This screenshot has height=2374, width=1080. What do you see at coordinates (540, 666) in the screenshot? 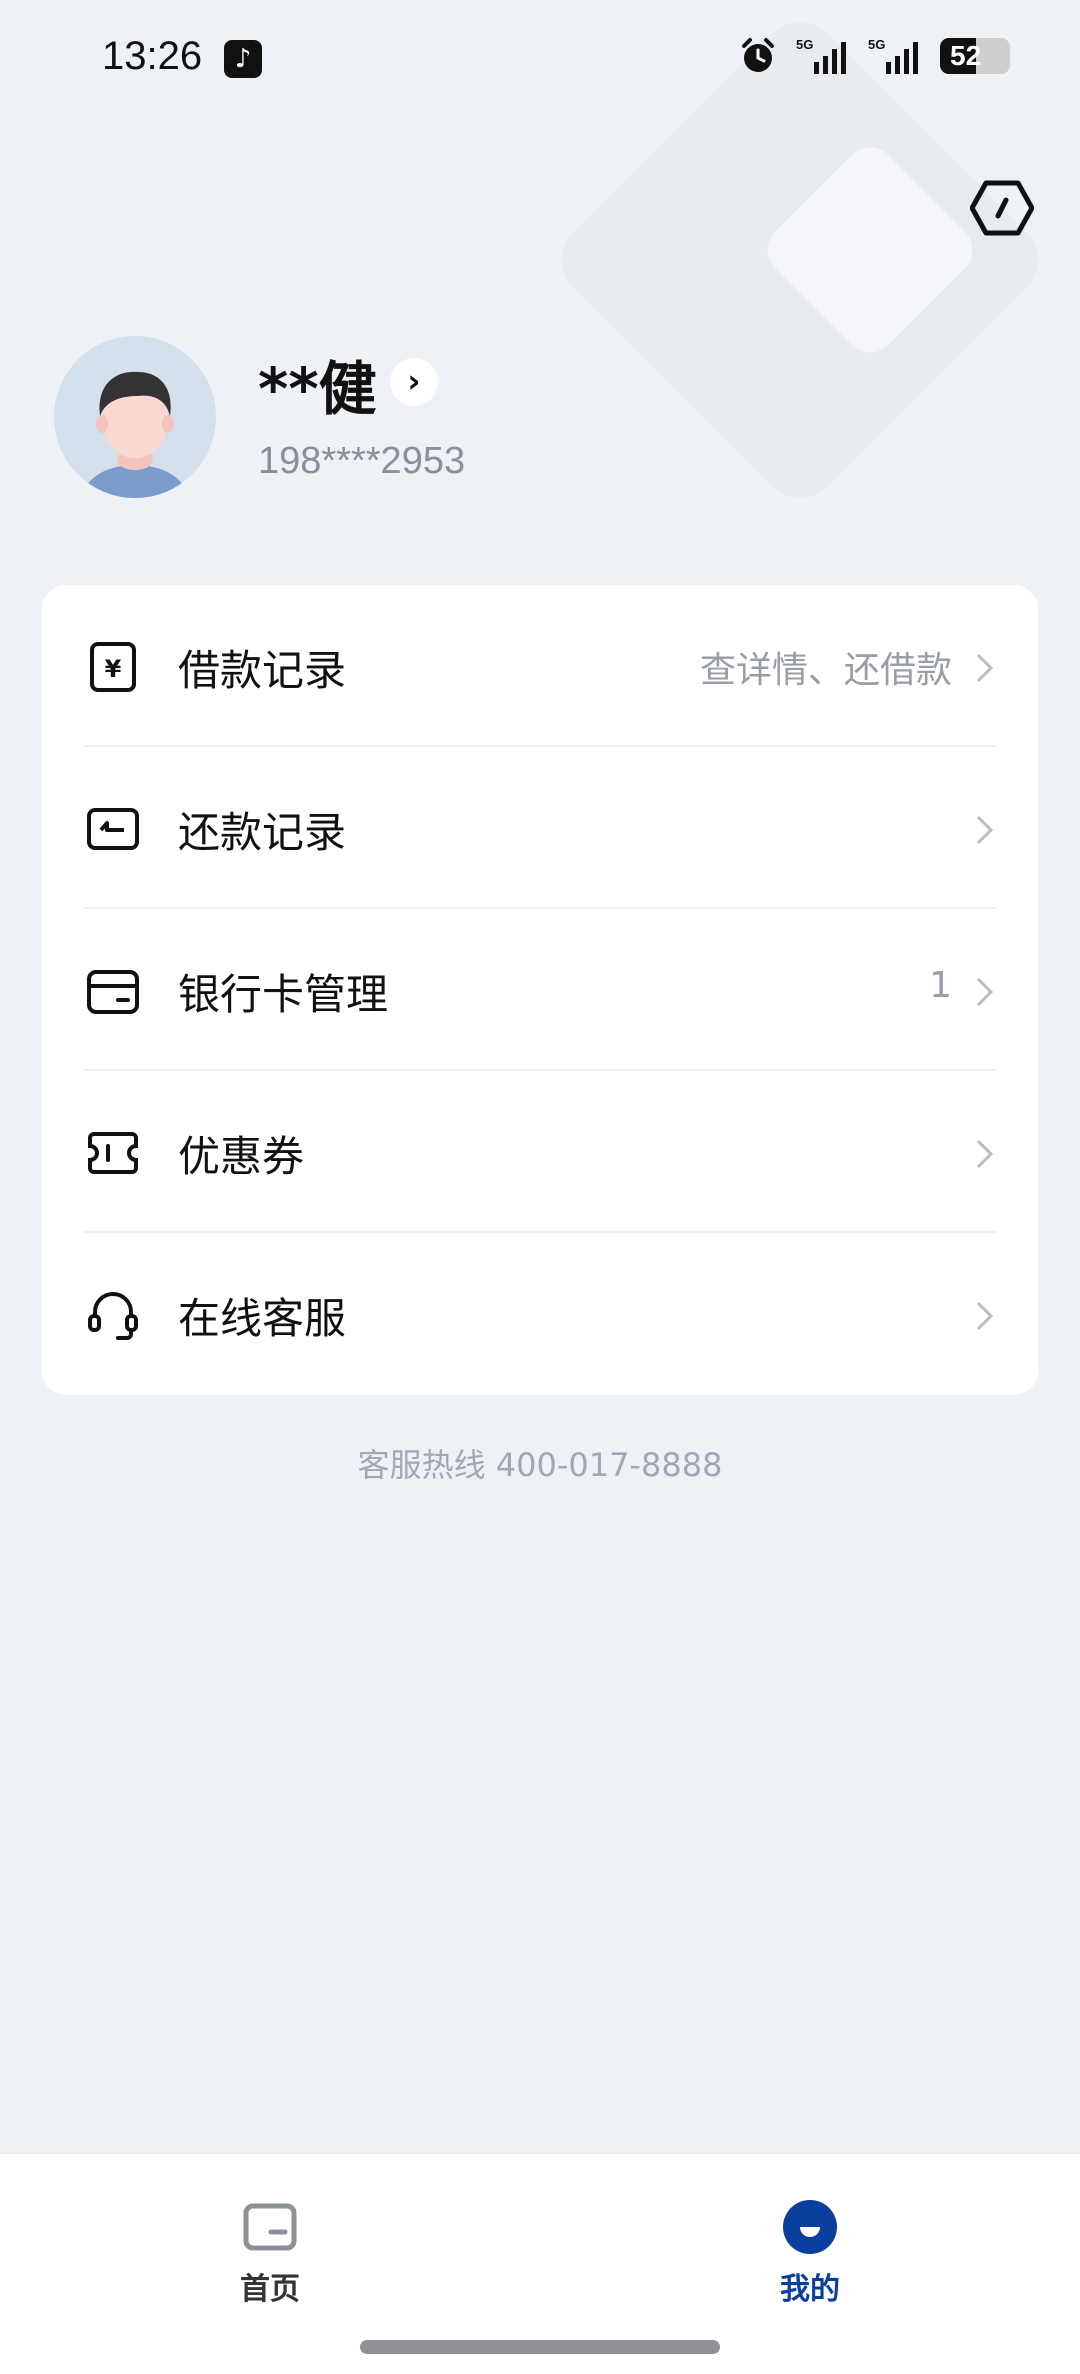
I see `menu-item-loan-records: ¥ 借款记录 查详情、还借款` at bounding box center [540, 666].